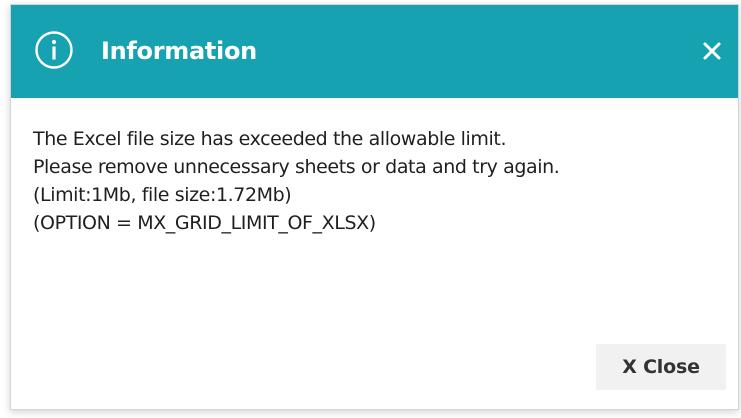 The width and height of the screenshot is (741, 418). I want to click on close-button: X Close, so click(661, 367).